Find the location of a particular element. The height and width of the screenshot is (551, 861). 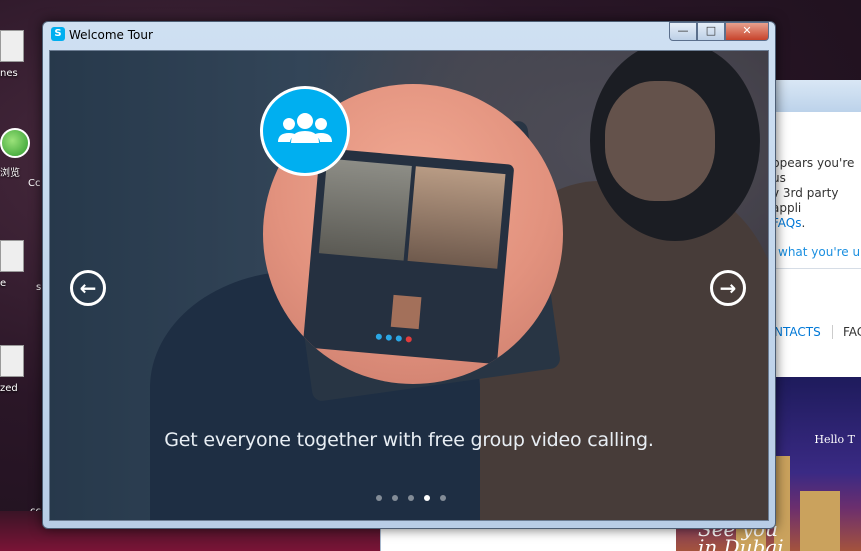

browser-search-field: what you're up is located at coordinates (819, 252).